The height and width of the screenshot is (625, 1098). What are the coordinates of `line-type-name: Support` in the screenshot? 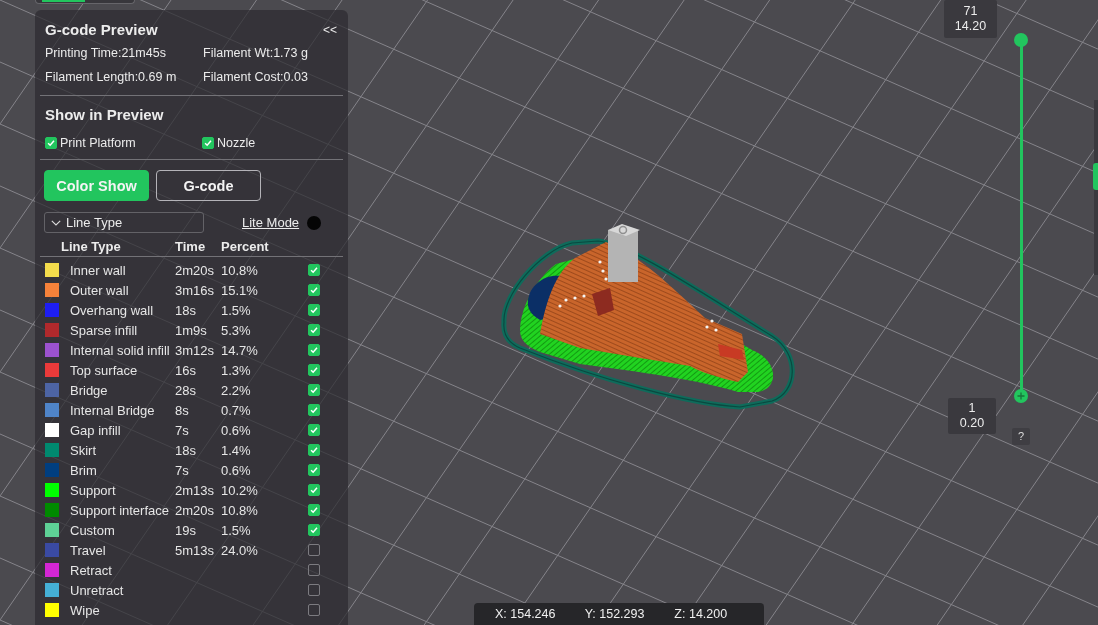 It's located at (93, 490).